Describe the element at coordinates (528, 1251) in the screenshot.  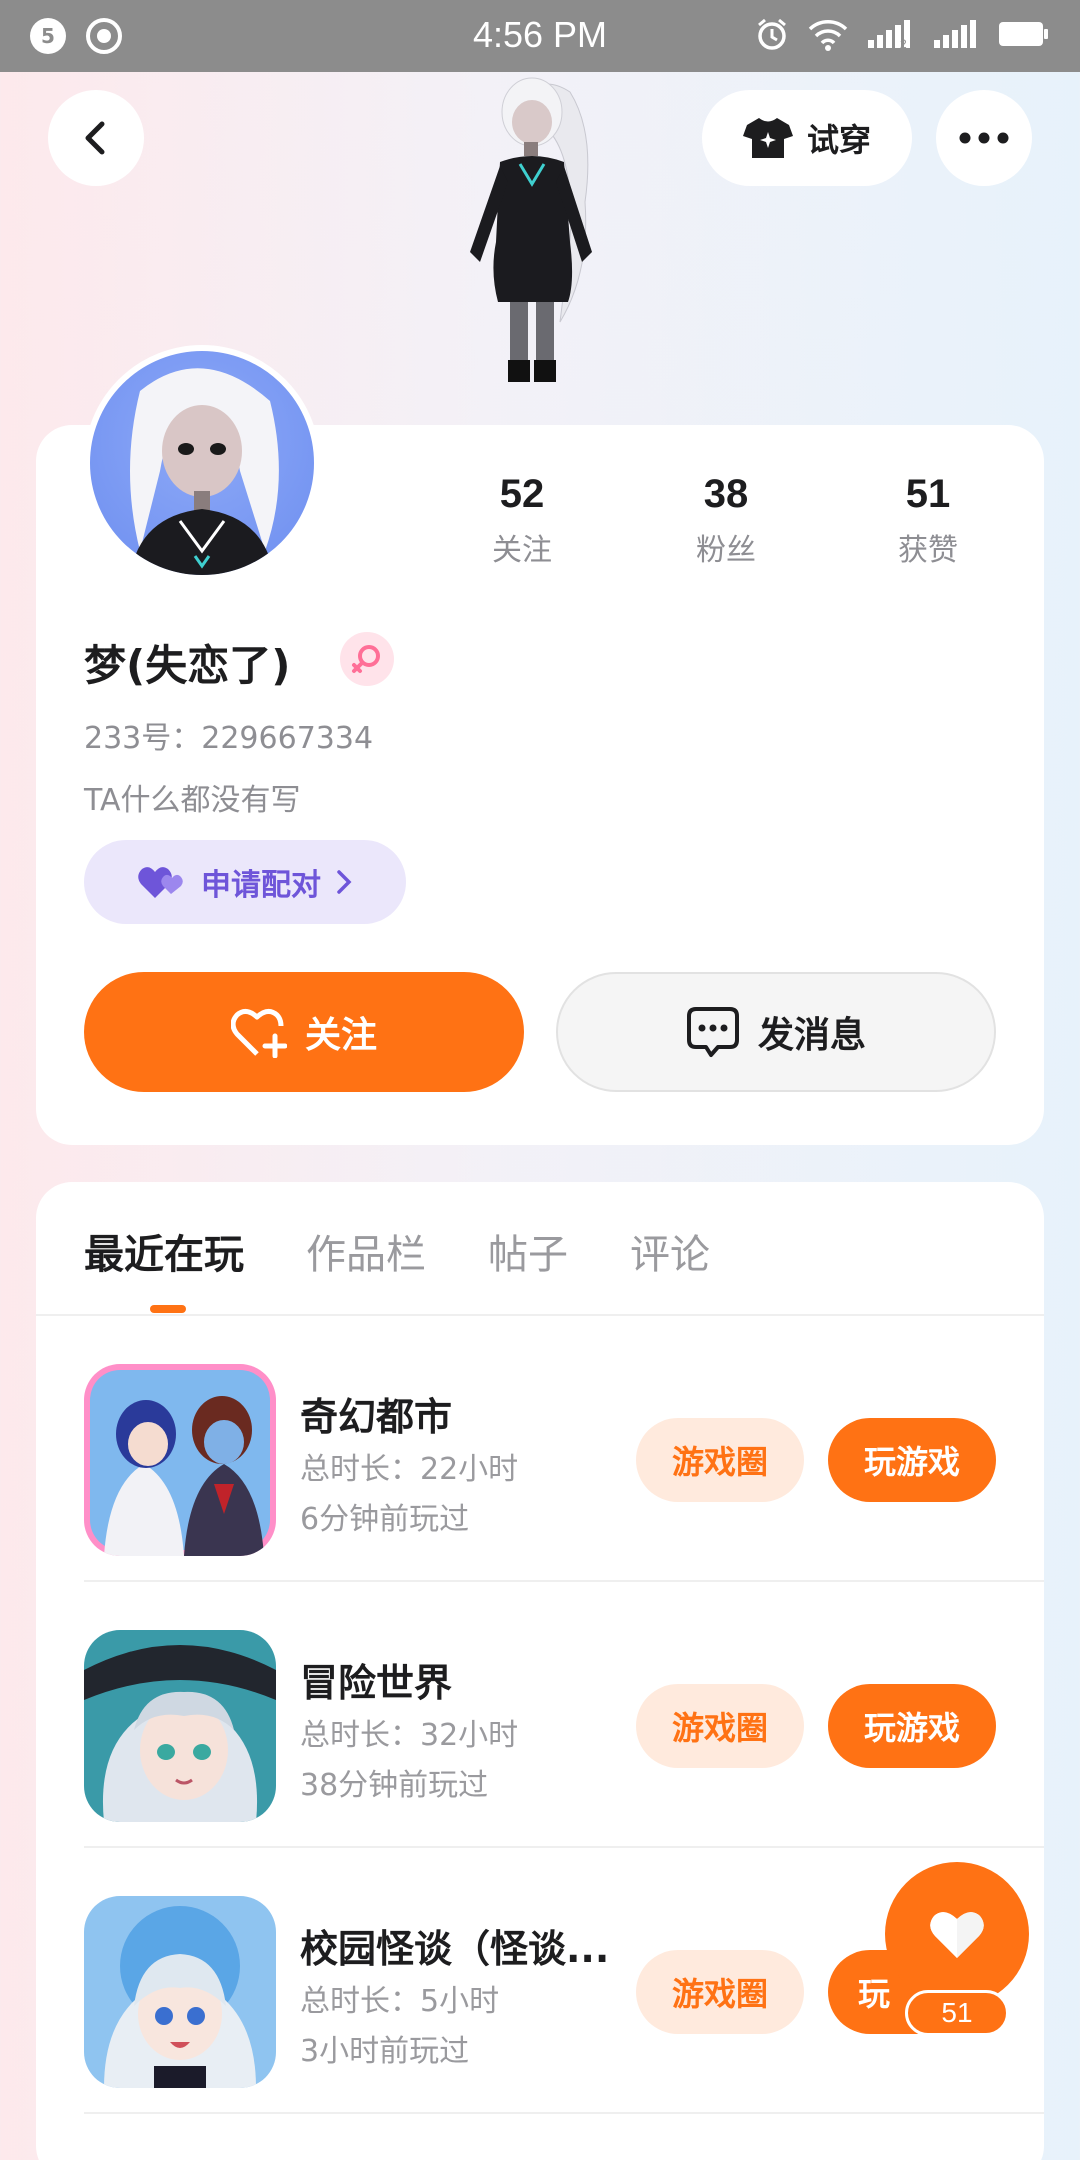
I see `tab-posts: 帖子` at that location.